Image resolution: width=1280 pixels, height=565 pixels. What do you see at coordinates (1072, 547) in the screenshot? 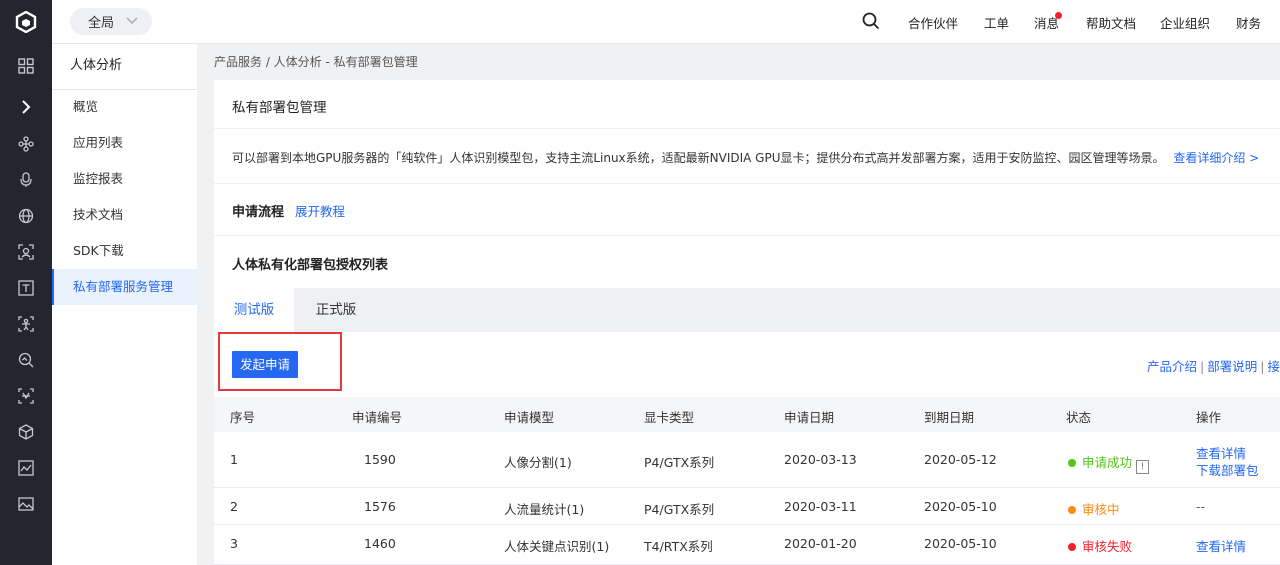
I see `status-failed-dot` at bounding box center [1072, 547].